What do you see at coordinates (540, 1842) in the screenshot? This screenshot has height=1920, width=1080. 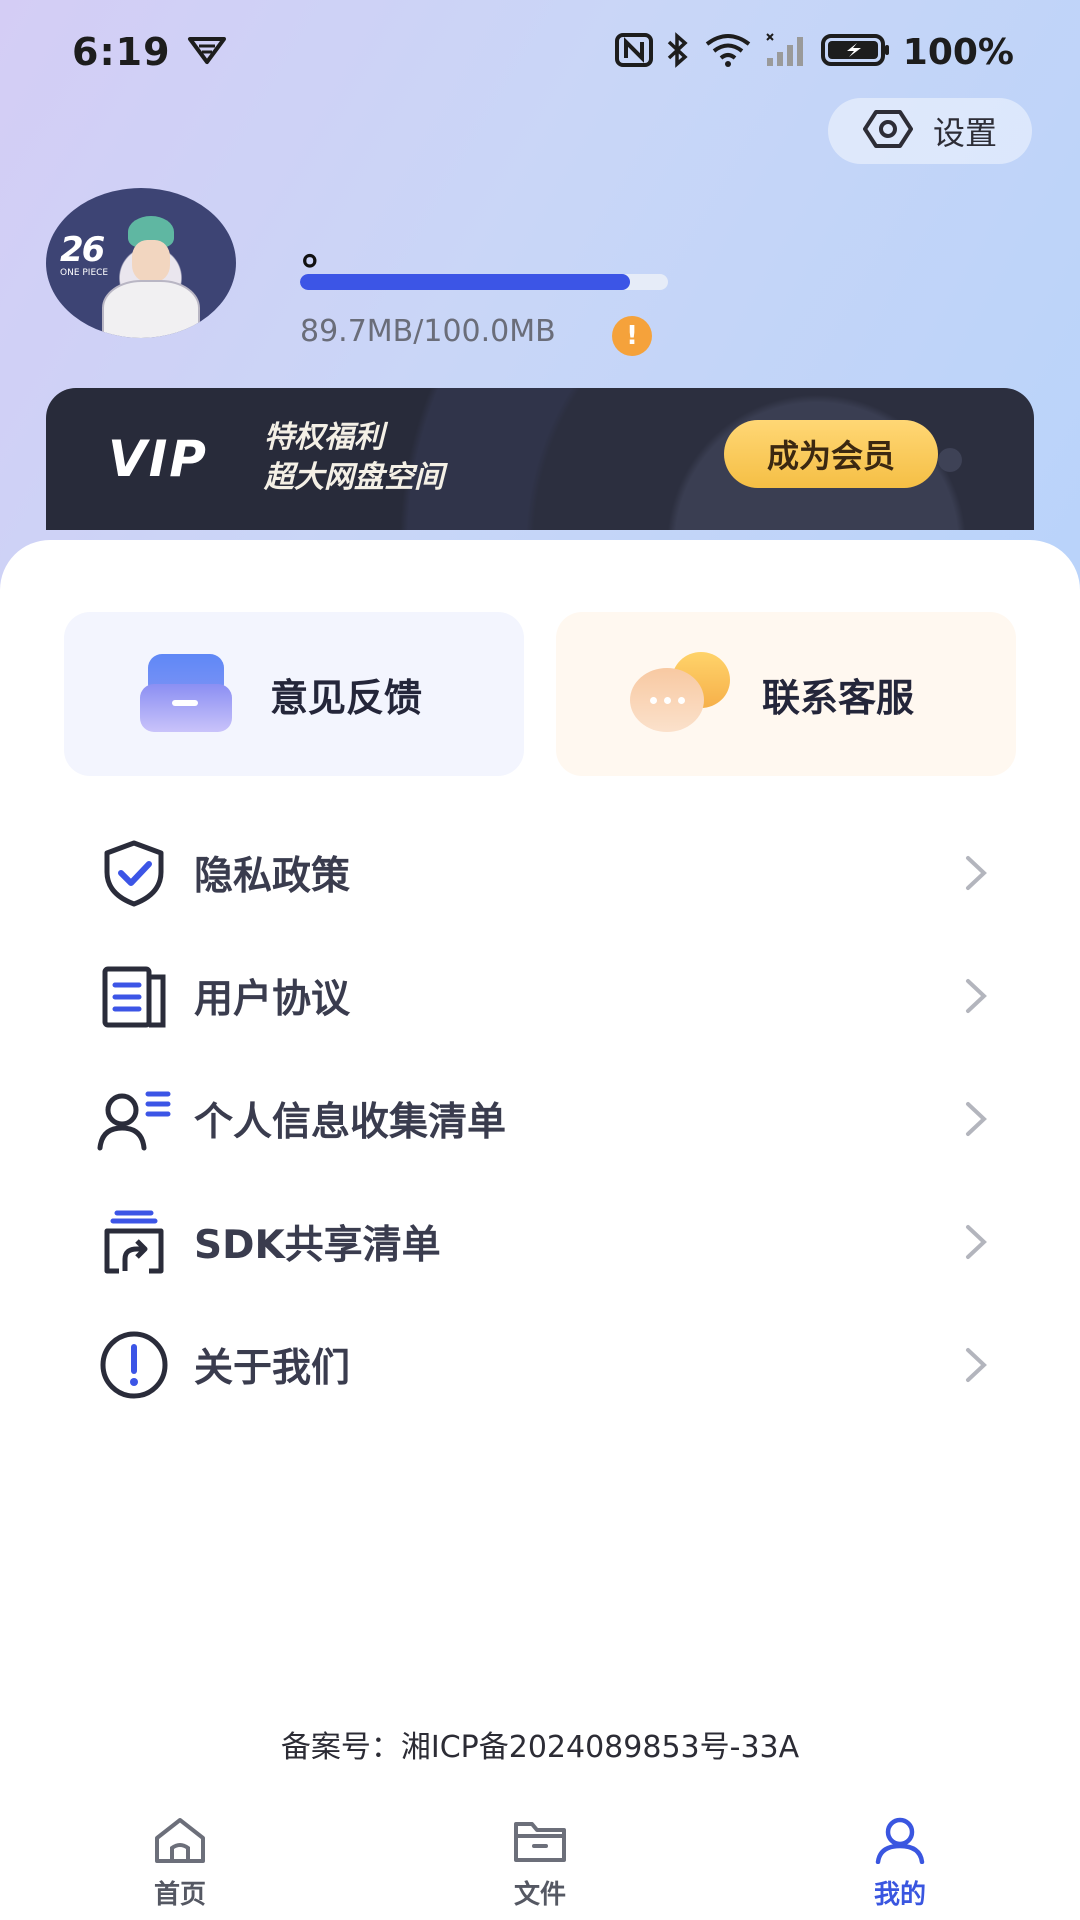 I see `folder-icon` at bounding box center [540, 1842].